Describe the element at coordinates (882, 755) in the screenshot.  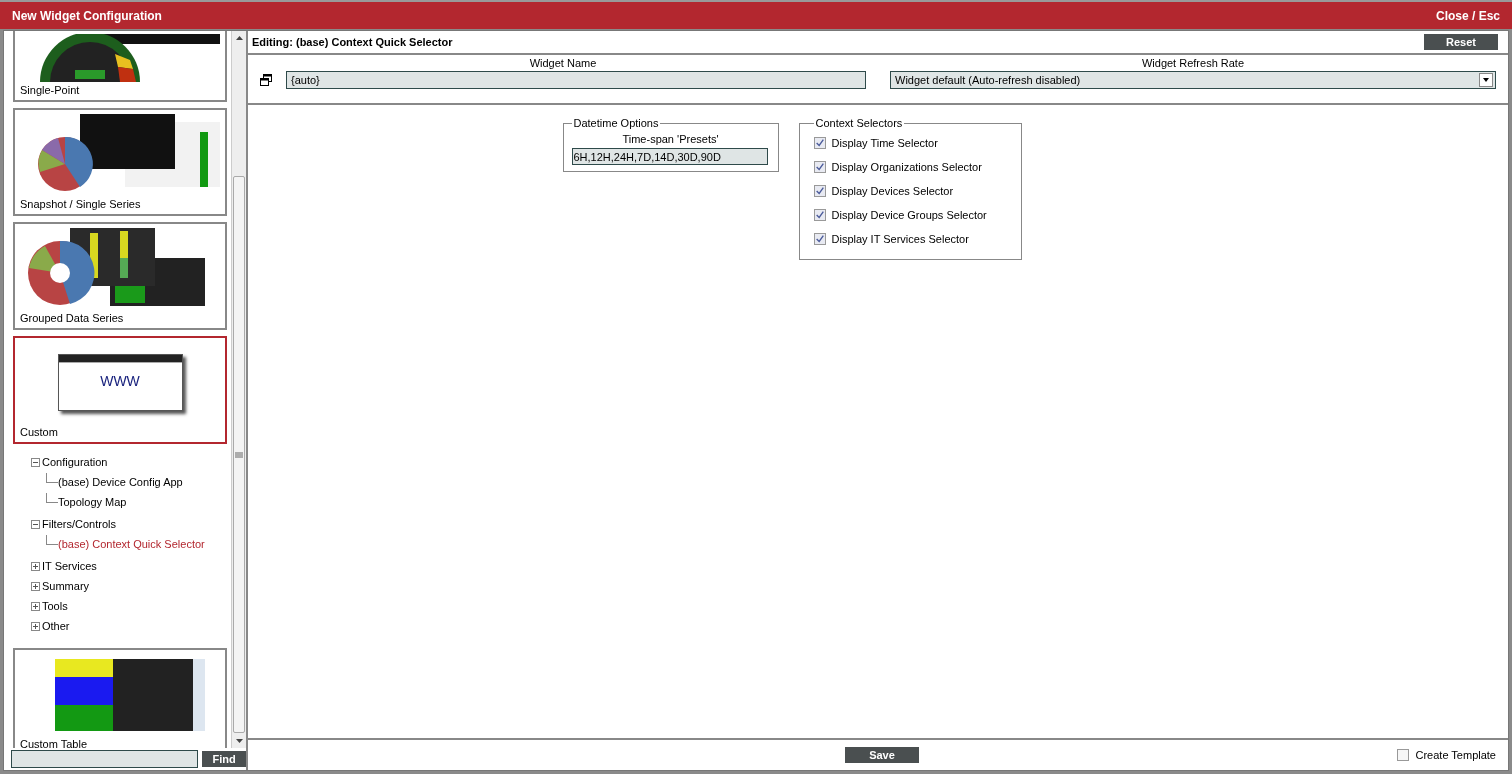
I see `save-button: Save` at that location.